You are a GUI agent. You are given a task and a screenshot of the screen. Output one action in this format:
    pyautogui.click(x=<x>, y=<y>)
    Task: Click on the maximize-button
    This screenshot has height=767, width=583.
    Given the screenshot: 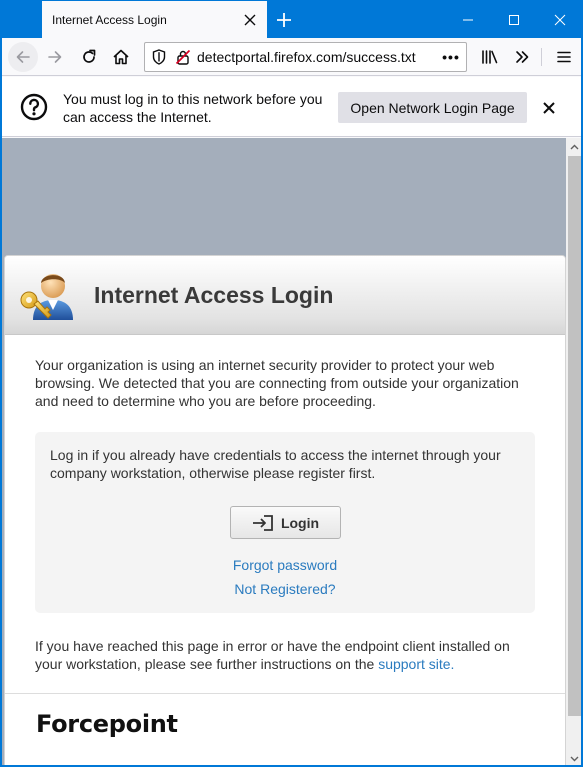 What is the action you would take?
    pyautogui.click(x=514, y=19)
    